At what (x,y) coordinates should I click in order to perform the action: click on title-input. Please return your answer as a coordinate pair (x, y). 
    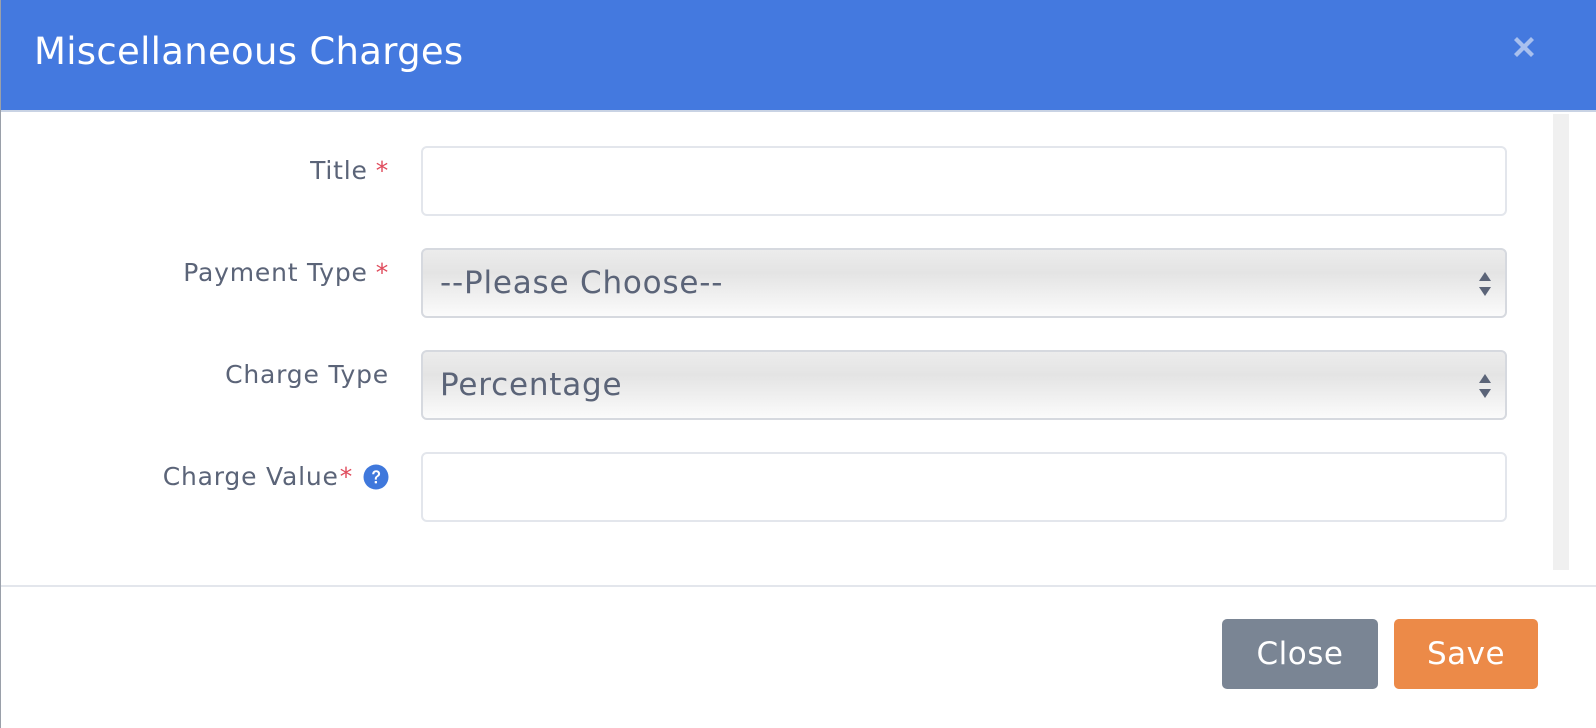
    Looking at the image, I should click on (964, 181).